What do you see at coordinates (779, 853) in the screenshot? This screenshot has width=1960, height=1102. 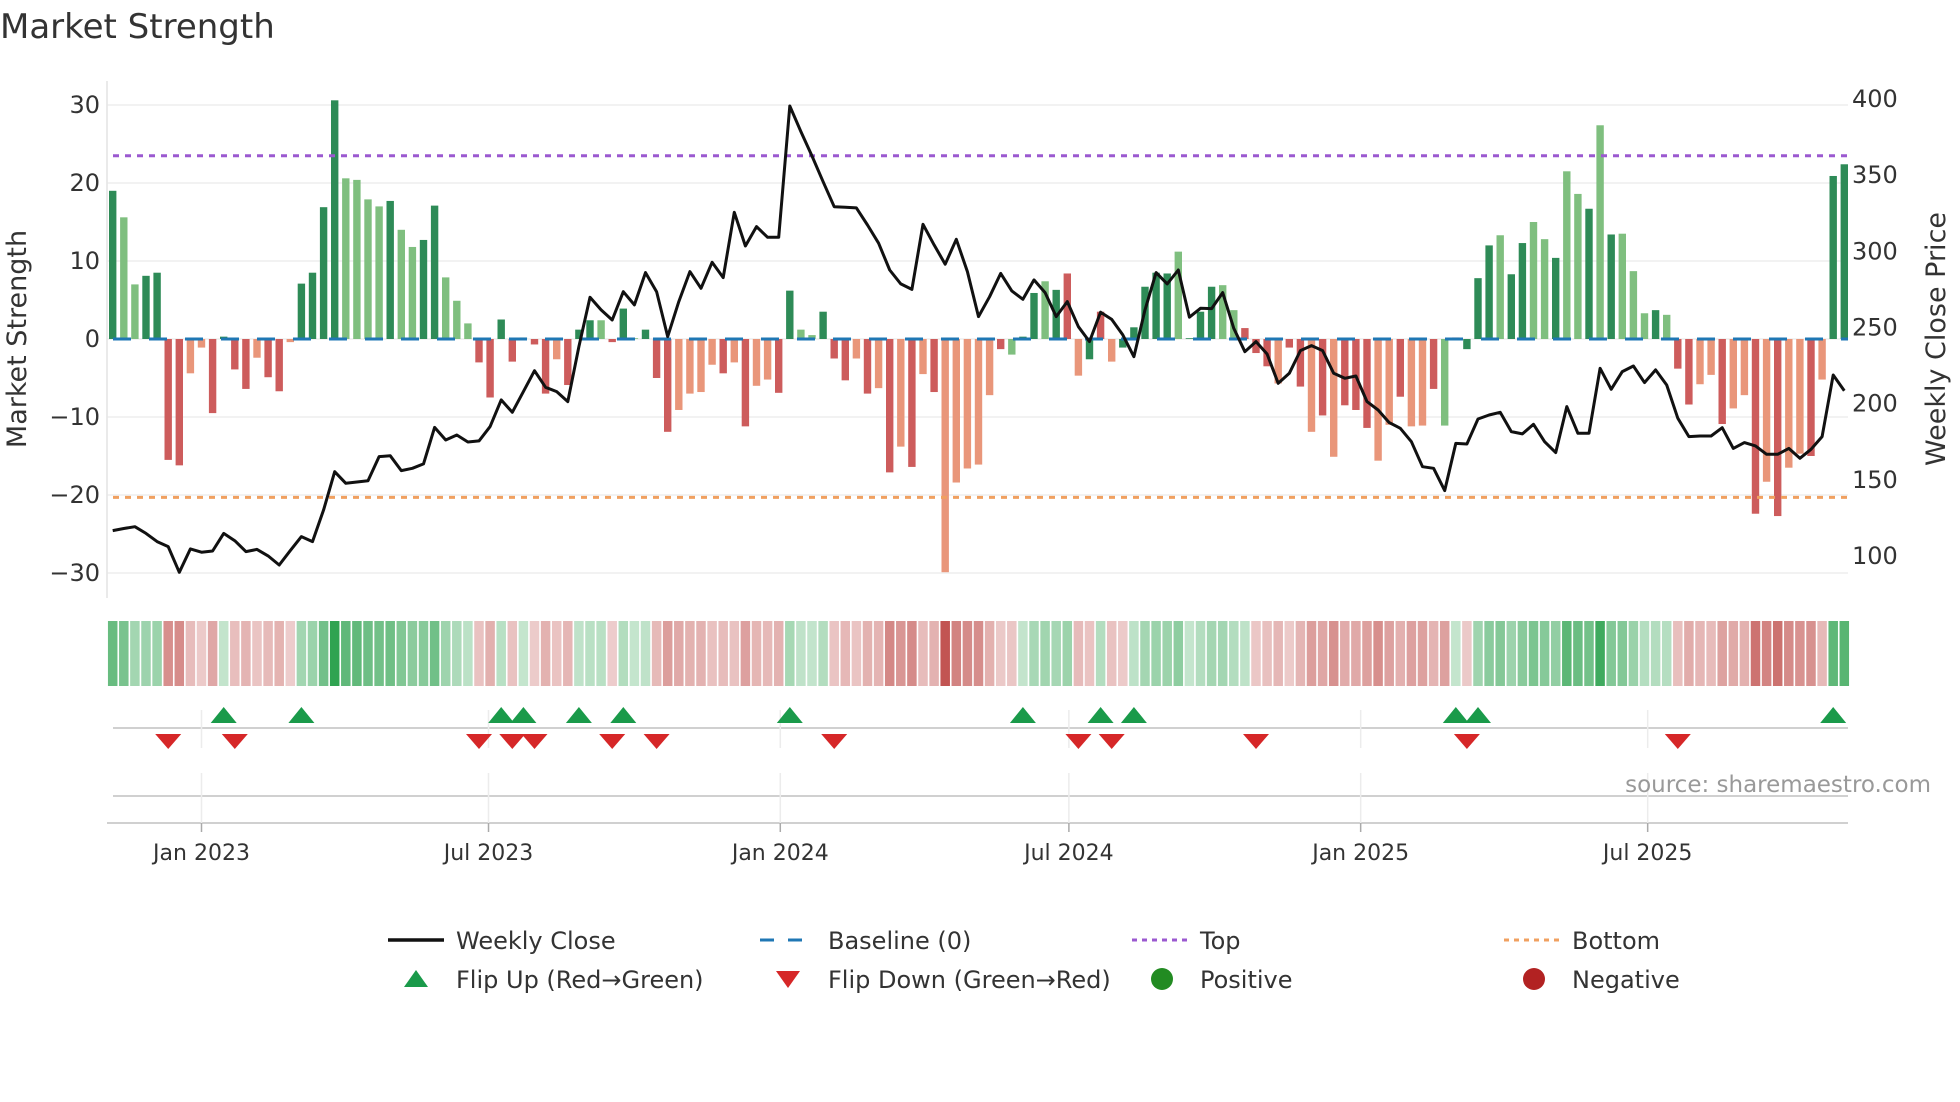 I see `x-tick-label: Jan 2024` at bounding box center [779, 853].